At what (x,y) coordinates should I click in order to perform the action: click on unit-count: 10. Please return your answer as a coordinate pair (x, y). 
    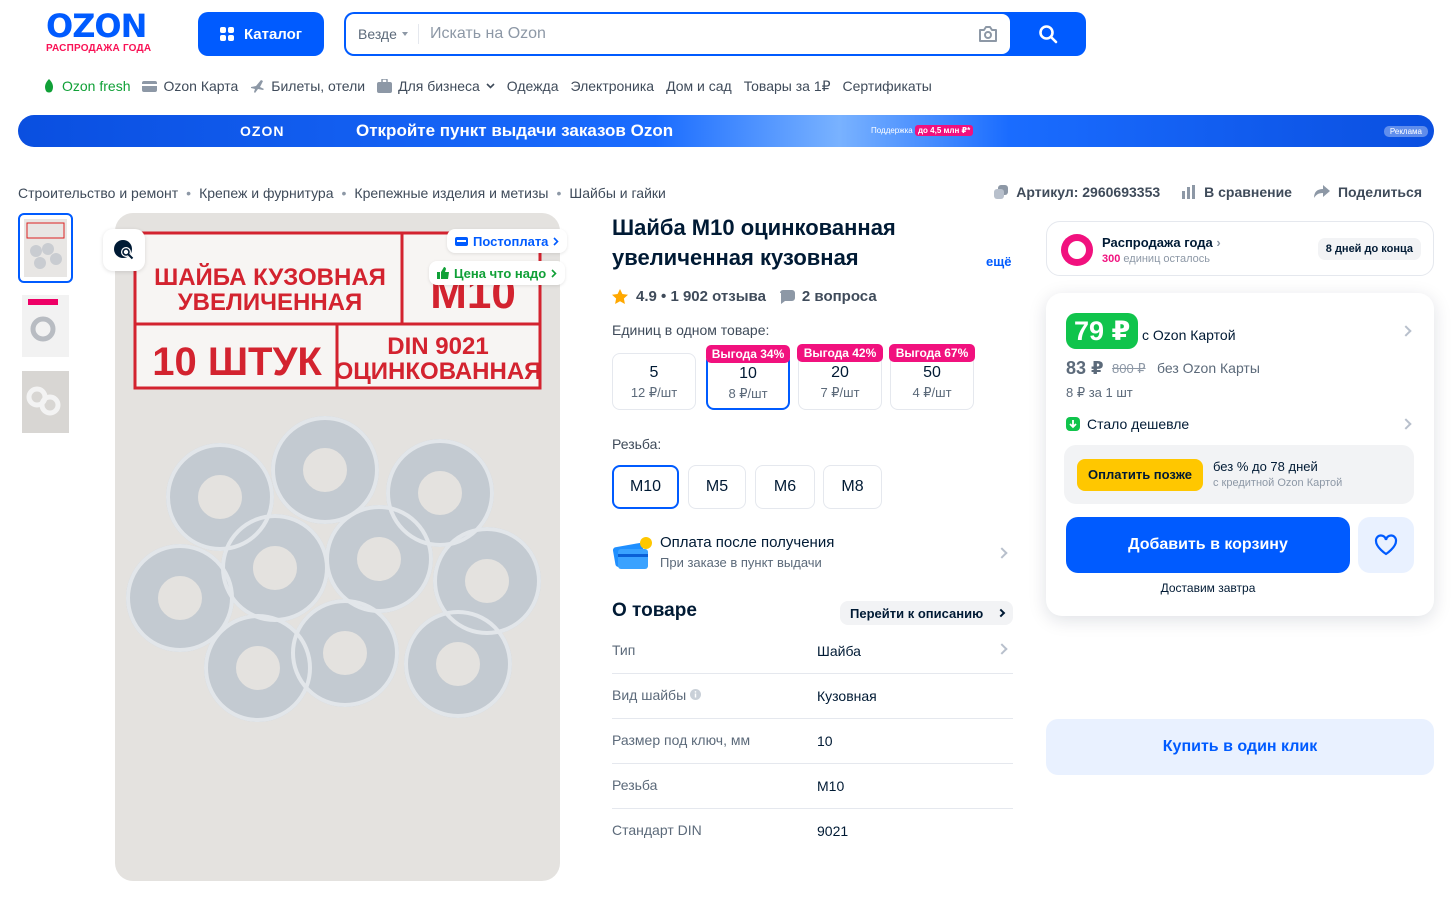
    Looking at the image, I should click on (748, 373).